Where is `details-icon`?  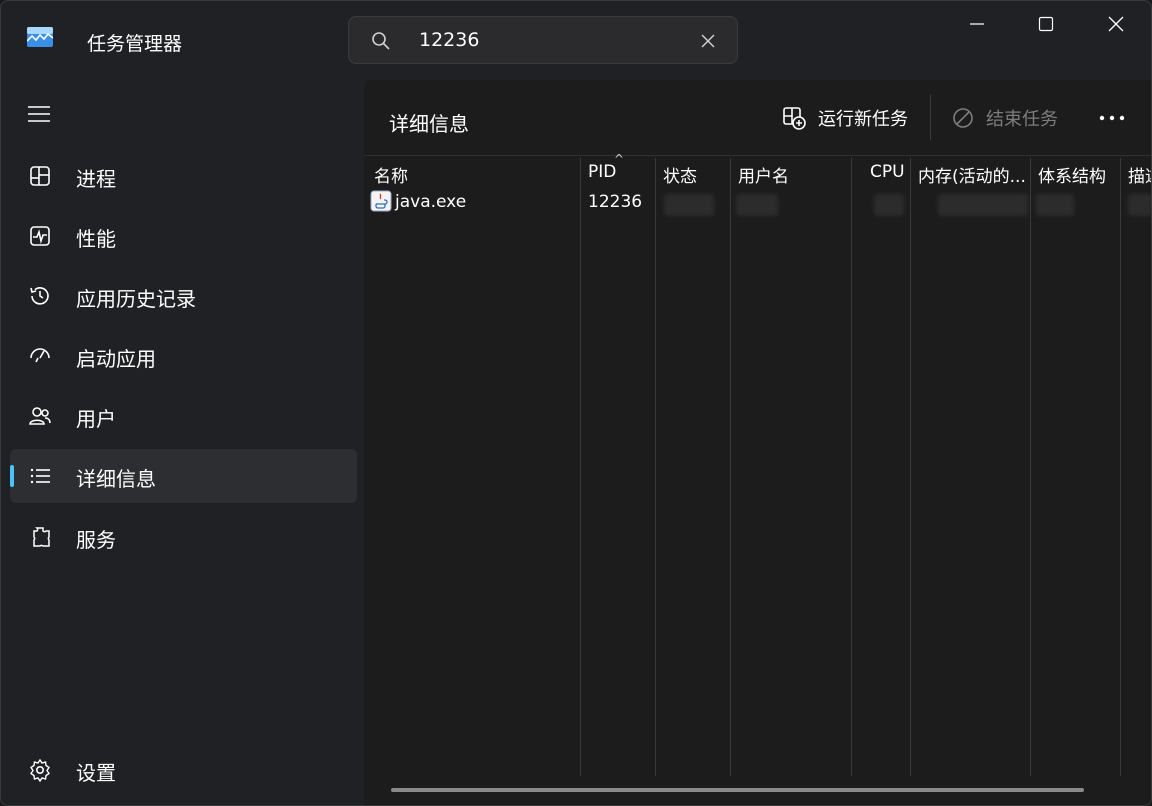
details-icon is located at coordinates (40, 476).